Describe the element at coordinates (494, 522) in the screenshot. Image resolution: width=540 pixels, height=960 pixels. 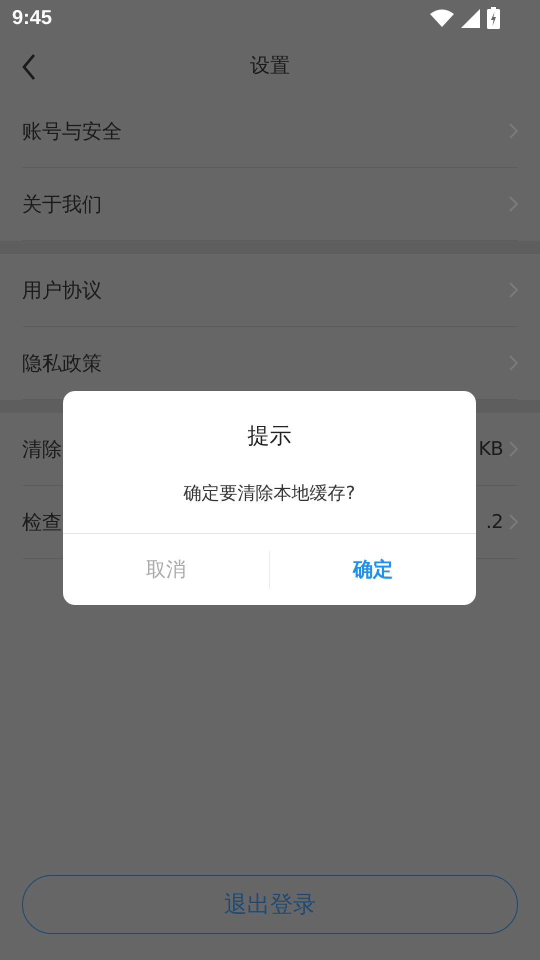
I see `row-value: .2` at that location.